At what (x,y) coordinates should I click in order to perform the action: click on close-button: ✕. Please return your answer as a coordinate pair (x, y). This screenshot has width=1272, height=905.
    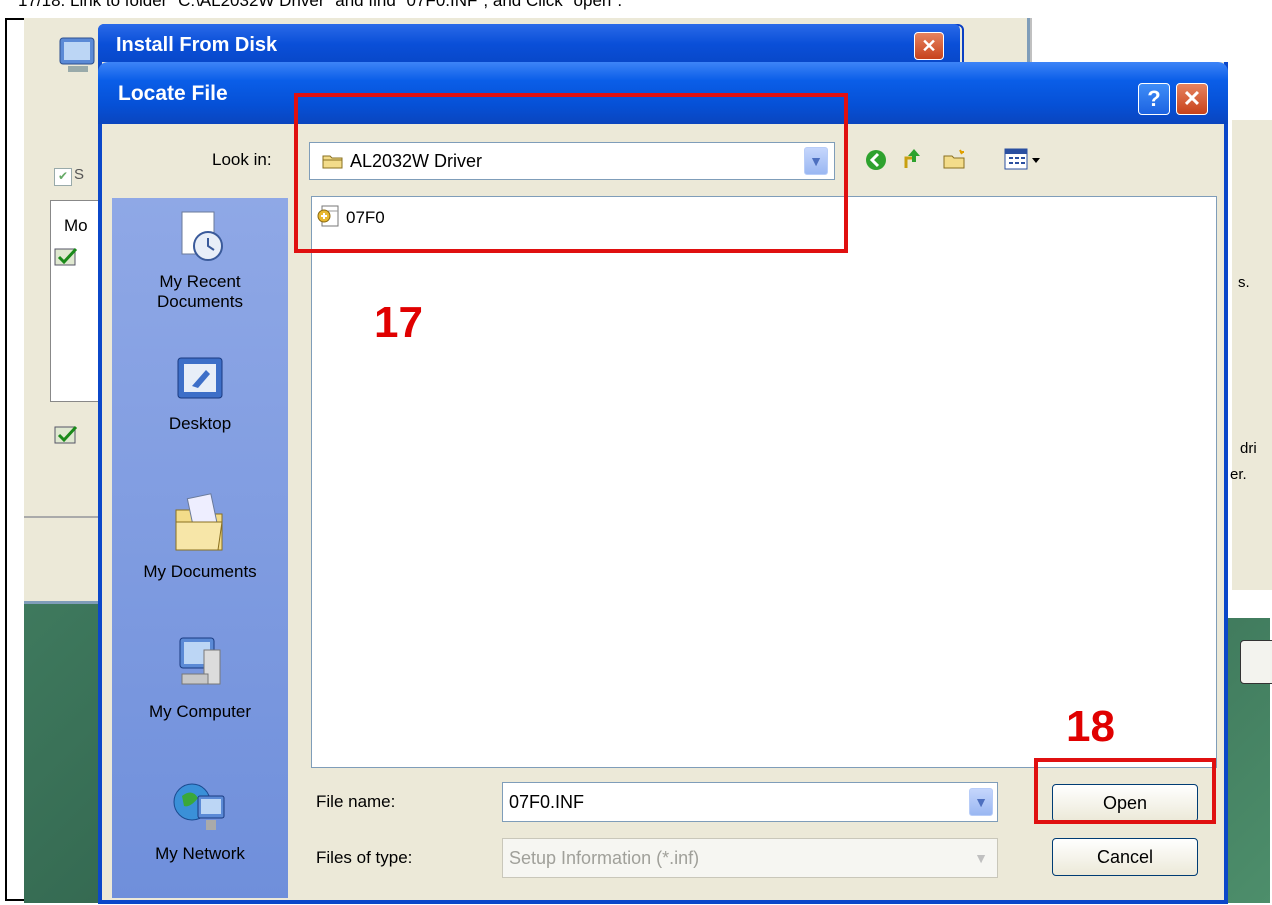
    Looking at the image, I should click on (1192, 99).